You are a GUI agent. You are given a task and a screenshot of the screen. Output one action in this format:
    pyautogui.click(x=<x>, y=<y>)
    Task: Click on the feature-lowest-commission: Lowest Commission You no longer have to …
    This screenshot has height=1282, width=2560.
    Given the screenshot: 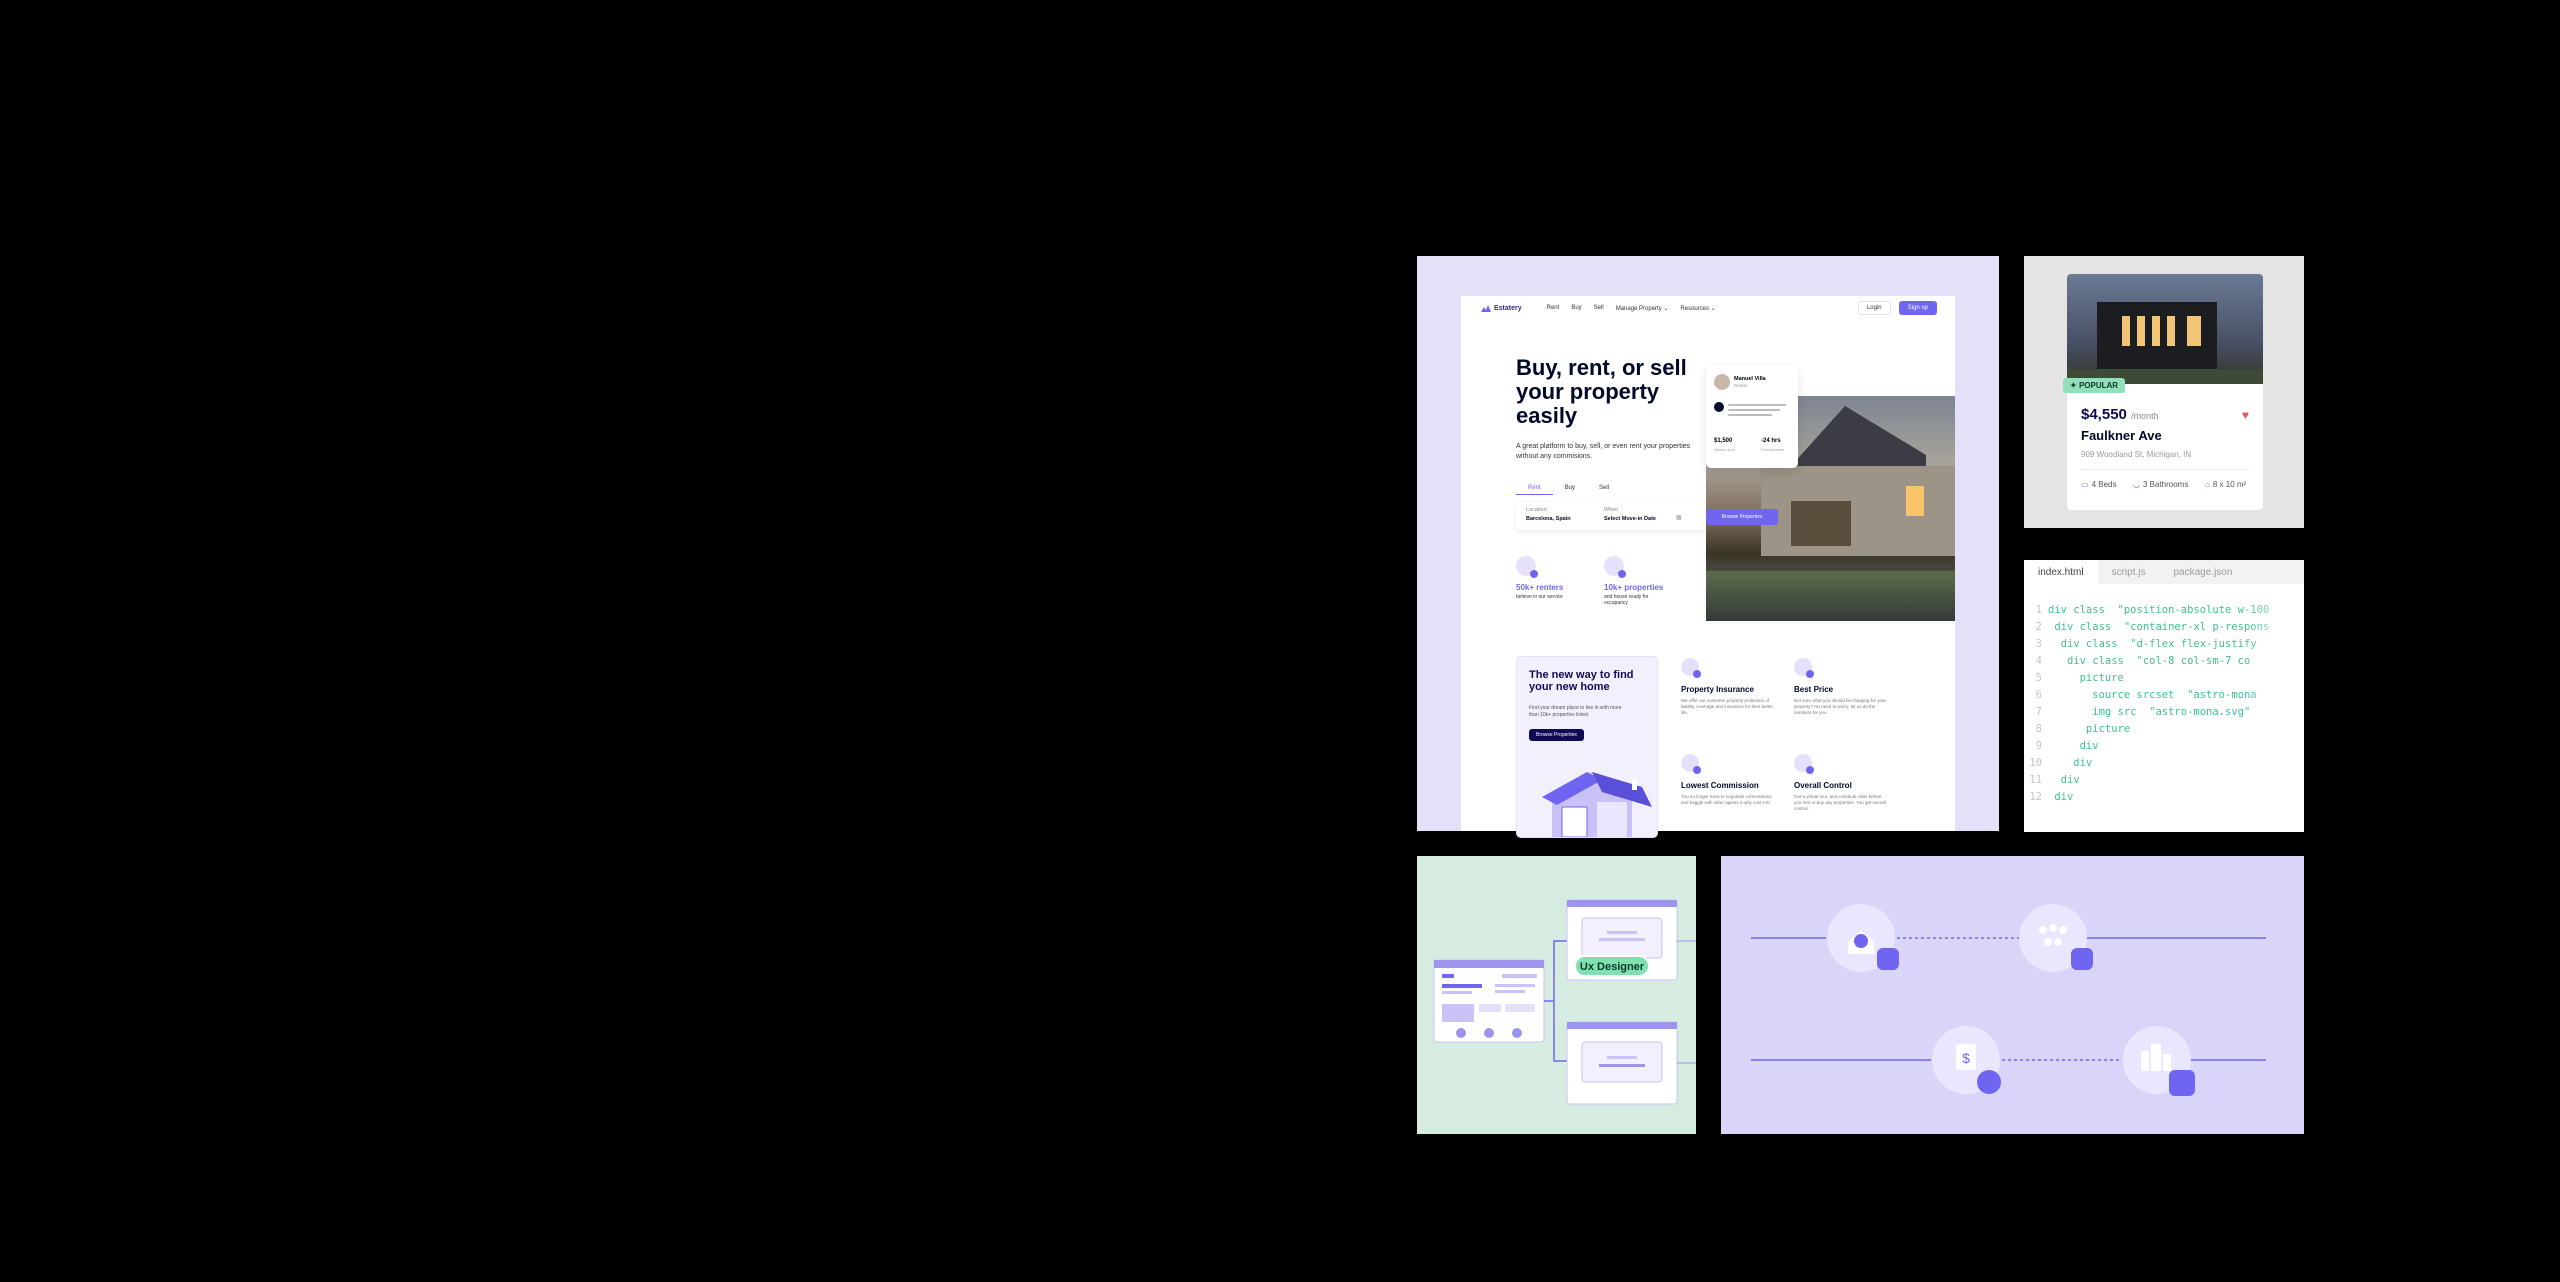 What is the action you would take?
    pyautogui.click(x=1728, y=780)
    